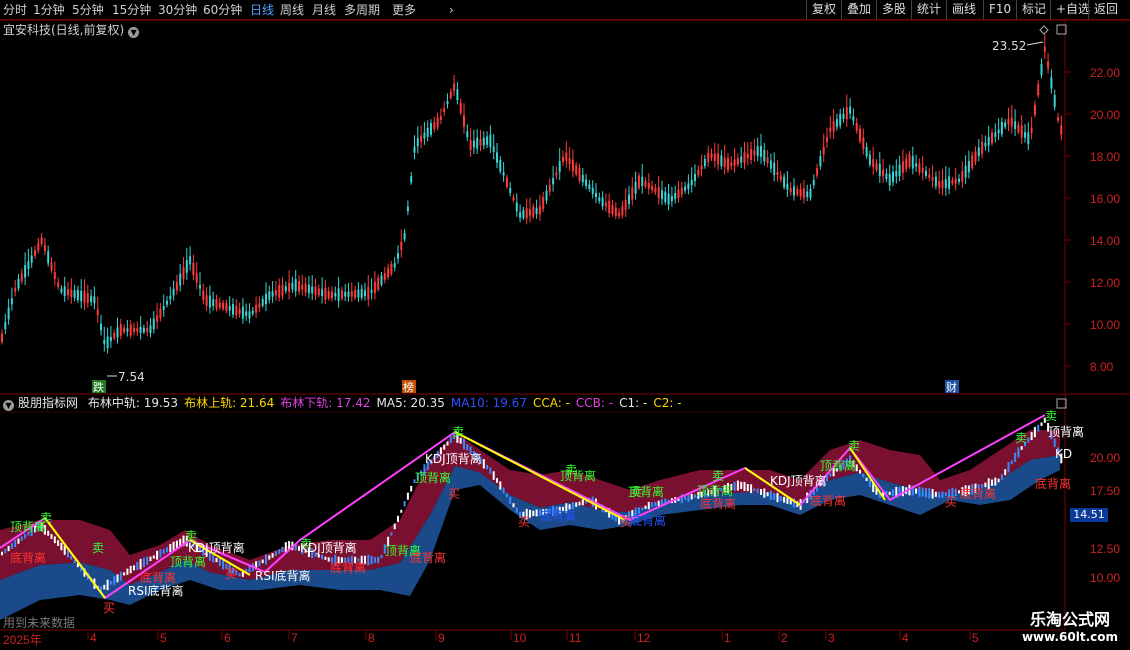 This screenshot has width=1130, height=650. Describe the element at coordinates (1105, 157) in the screenshot. I see `price-tick: 18.00` at that location.